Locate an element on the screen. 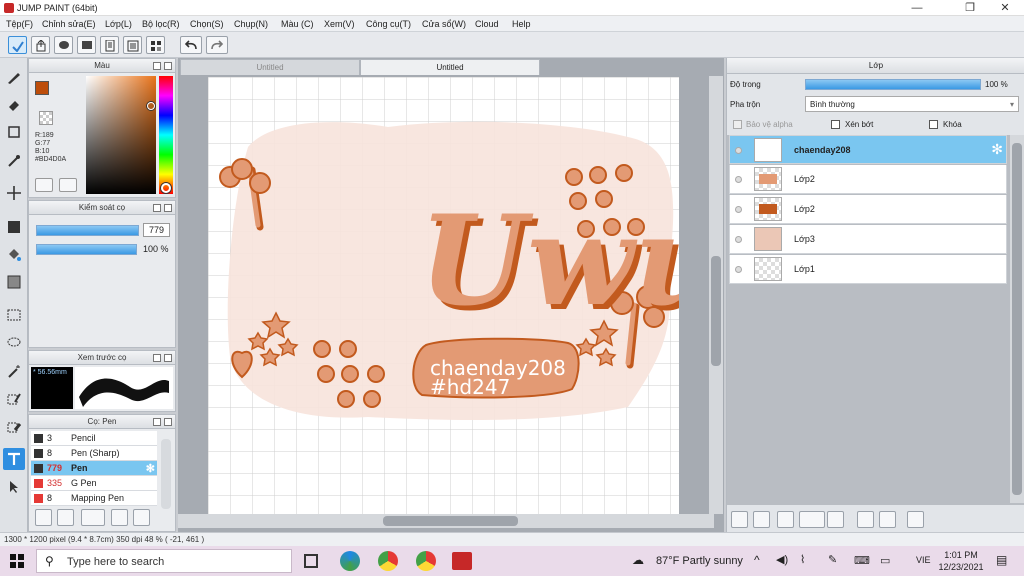 The image size is (1024, 576). menu-file: Tệp(F) is located at coordinates (19, 24).